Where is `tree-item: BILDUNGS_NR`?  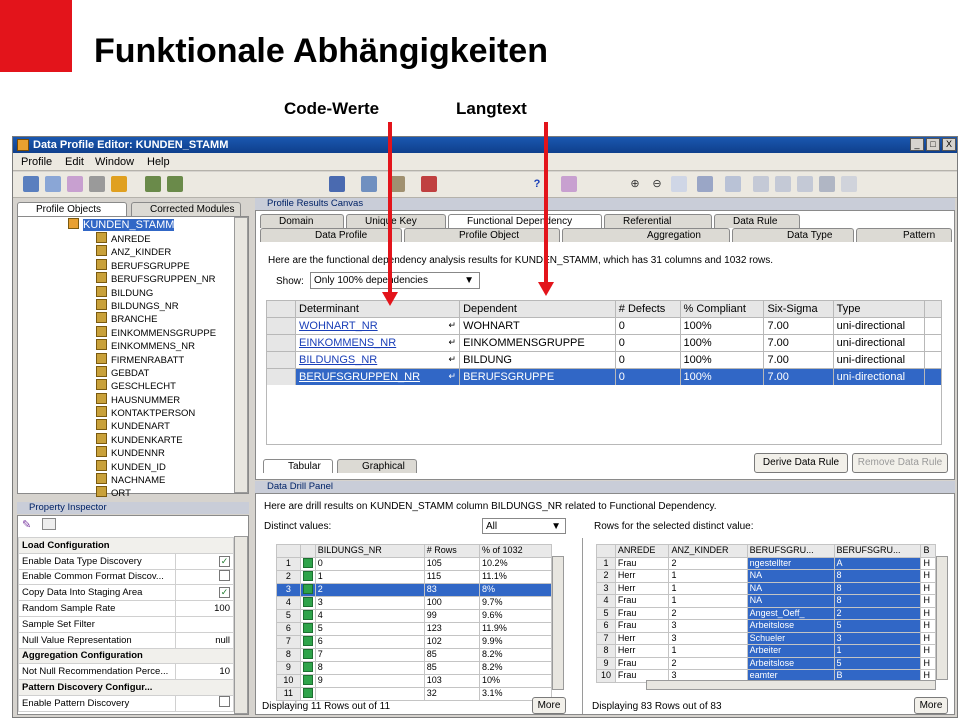
tree-item: BILDUNGS_NR is located at coordinates (166, 305).